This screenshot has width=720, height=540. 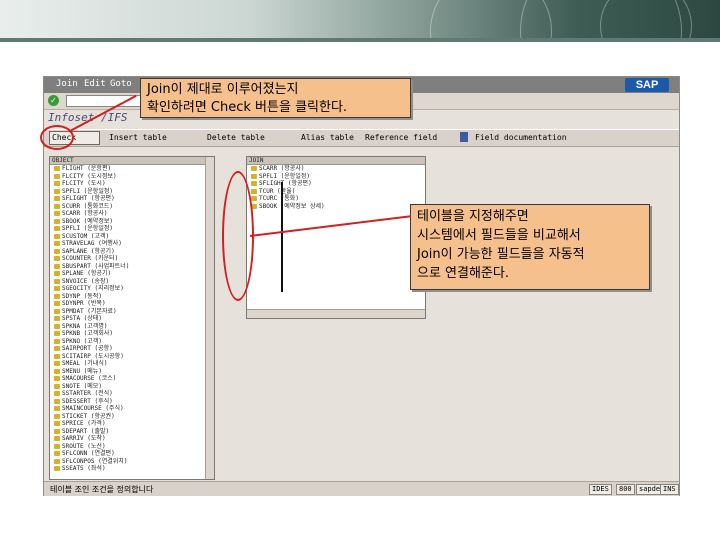 What do you see at coordinates (132, 364) in the screenshot?
I see `list-item: SMEAL (기내식)` at bounding box center [132, 364].